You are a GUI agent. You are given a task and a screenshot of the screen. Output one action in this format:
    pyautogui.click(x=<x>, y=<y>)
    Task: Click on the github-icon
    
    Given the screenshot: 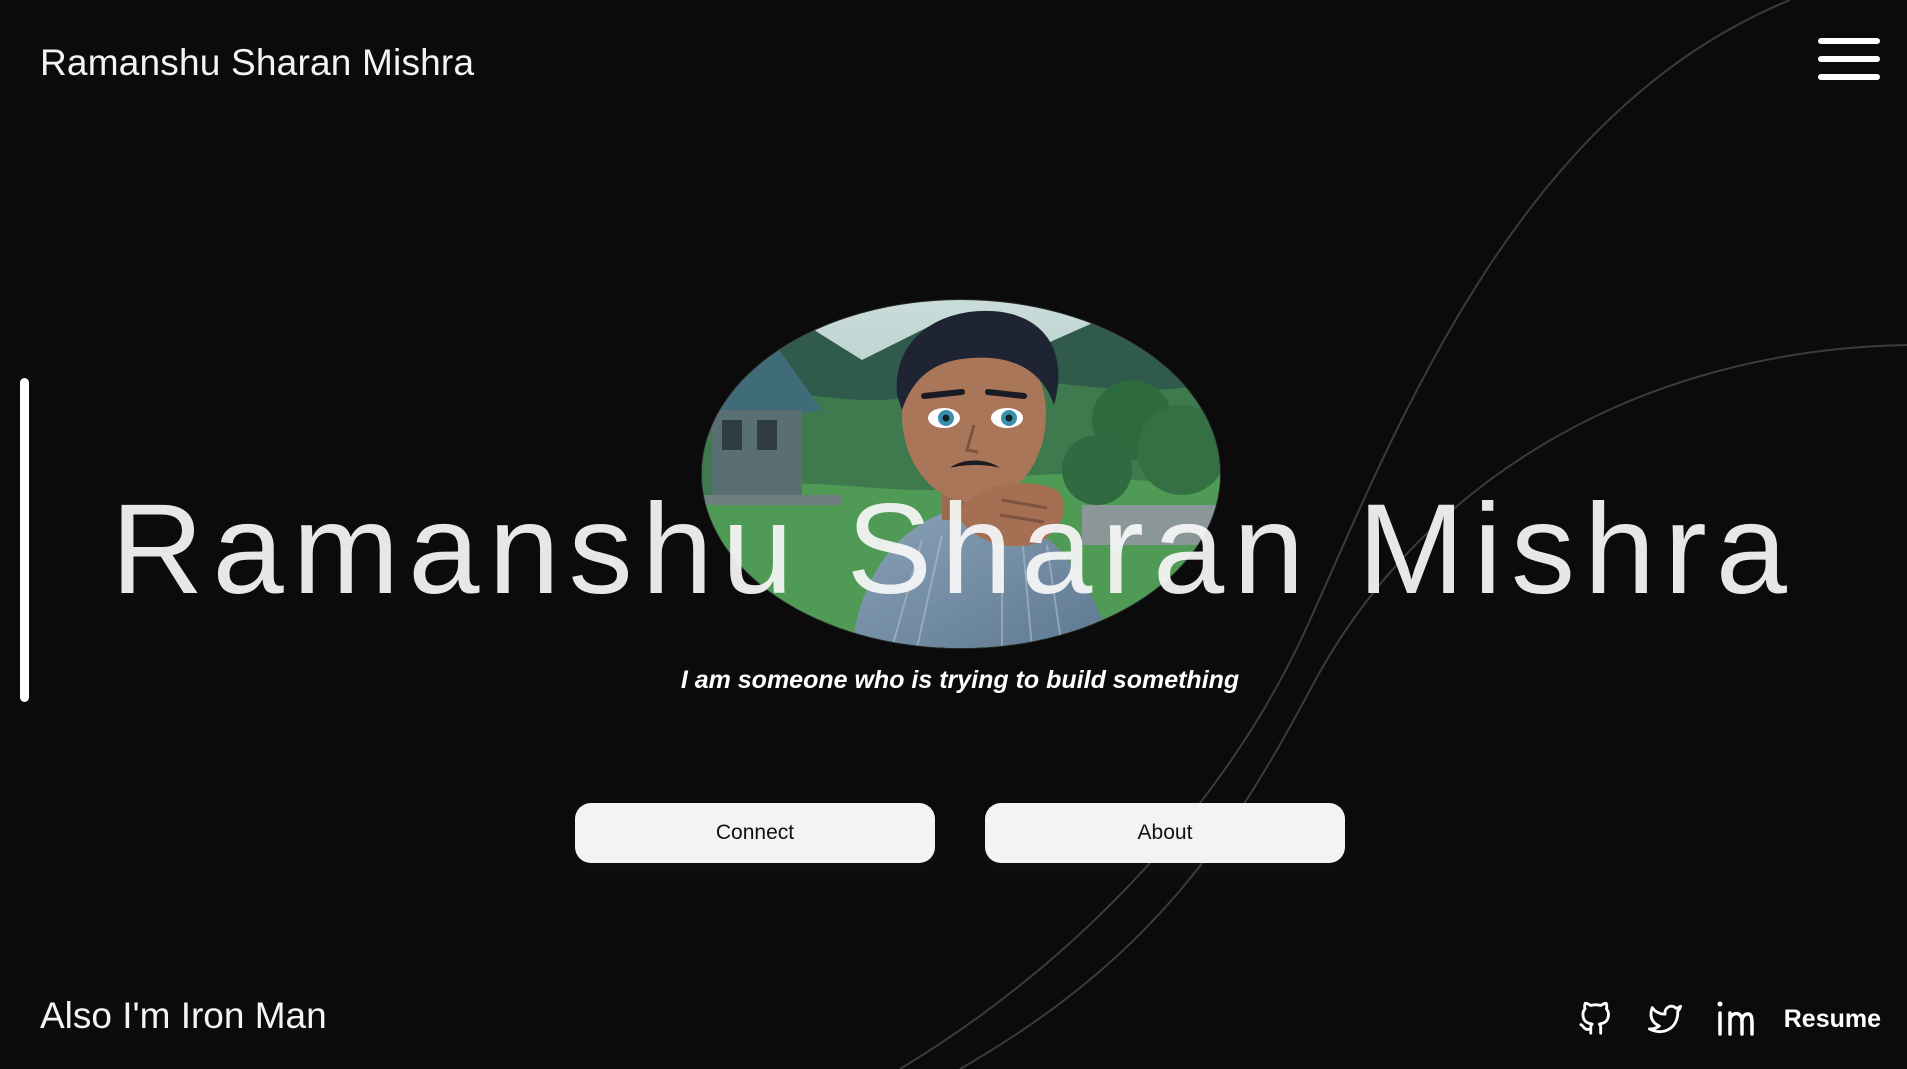 What is the action you would take?
    pyautogui.click(x=1595, y=1019)
    